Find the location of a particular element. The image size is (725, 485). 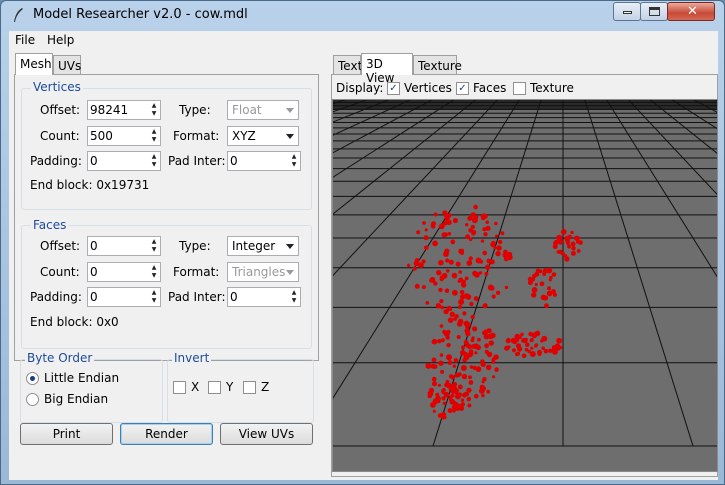

invert-y-checkbox is located at coordinates (214, 387).